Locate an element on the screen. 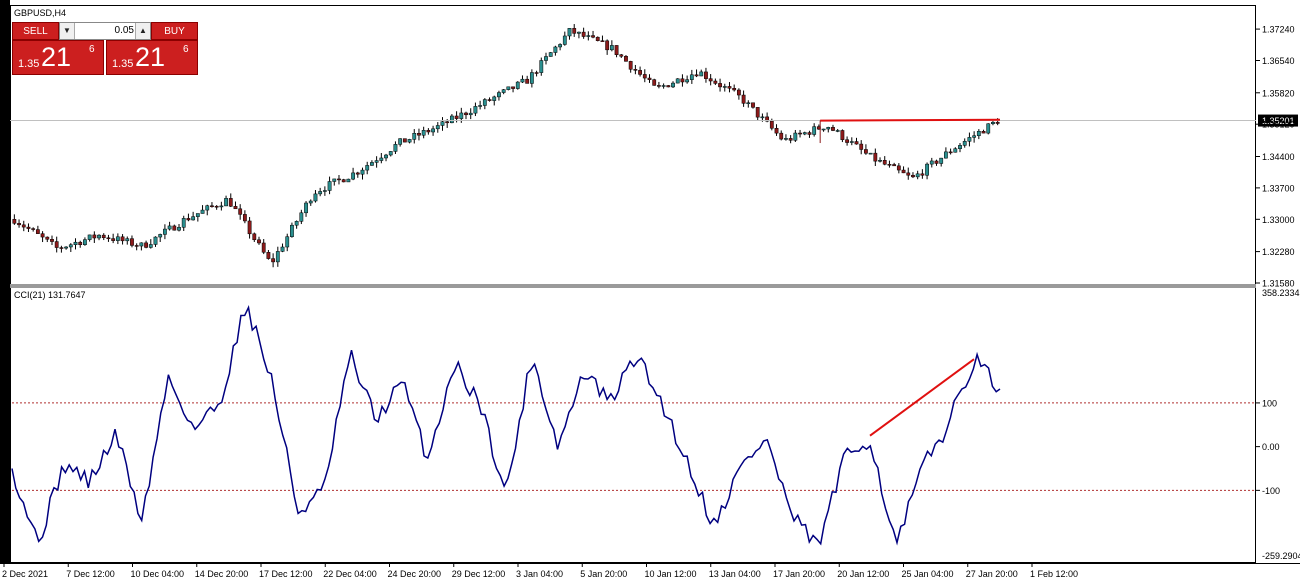  lot-size-stepper: ▼ 0.05 ▲ is located at coordinates (105, 31).